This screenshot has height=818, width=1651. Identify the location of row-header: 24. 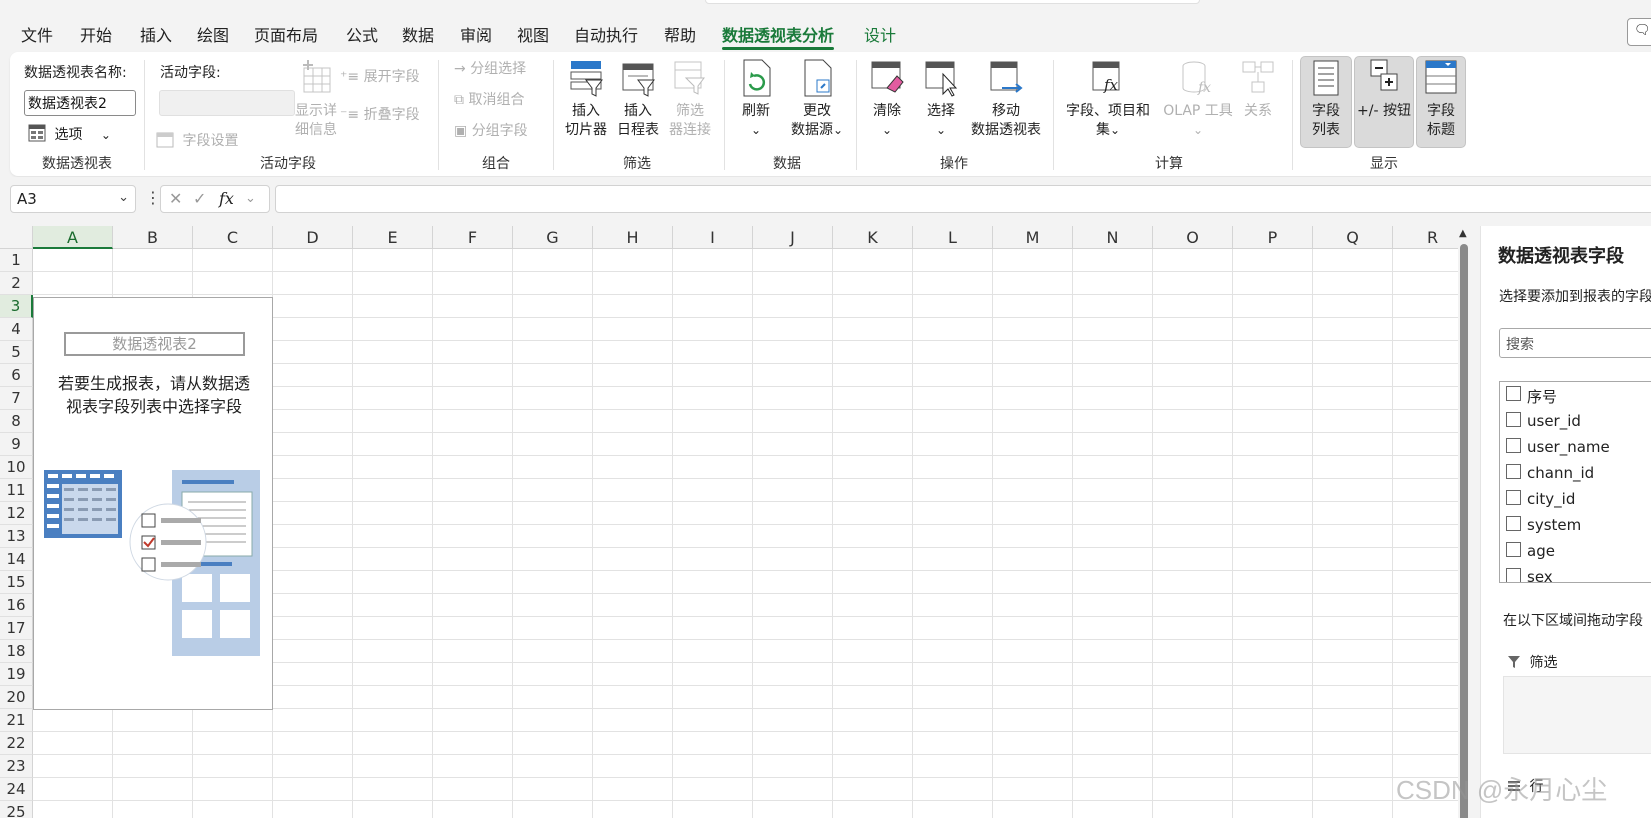
(16, 789).